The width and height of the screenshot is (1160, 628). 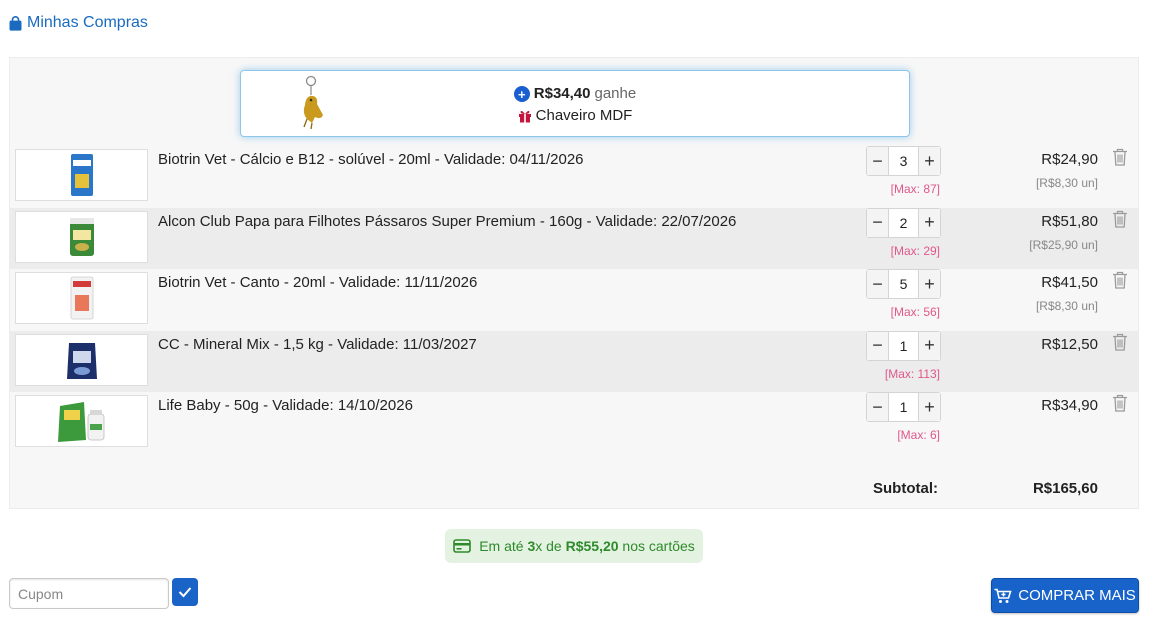 What do you see at coordinates (615, 93) in the screenshot?
I see `promo-ganhe: ganhe` at bounding box center [615, 93].